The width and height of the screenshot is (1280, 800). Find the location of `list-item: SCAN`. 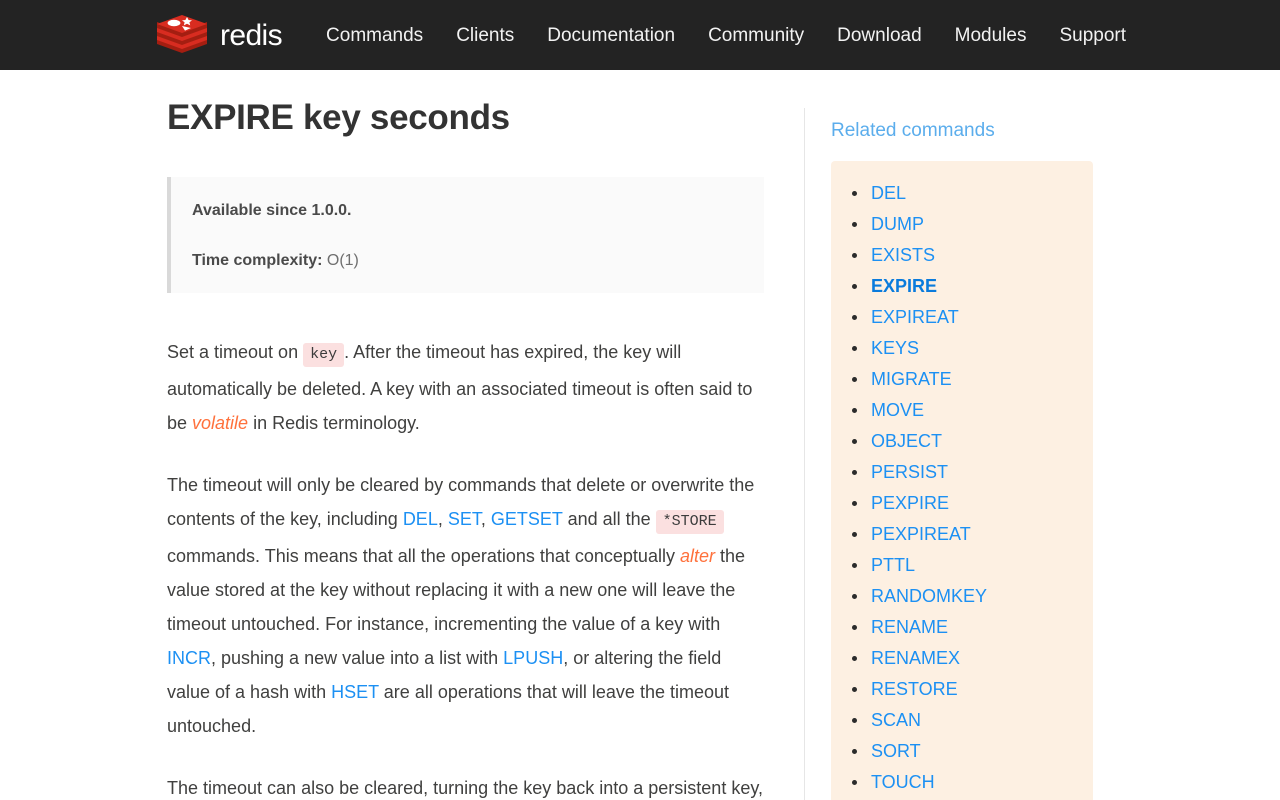

list-item: SCAN is located at coordinates (962, 721).